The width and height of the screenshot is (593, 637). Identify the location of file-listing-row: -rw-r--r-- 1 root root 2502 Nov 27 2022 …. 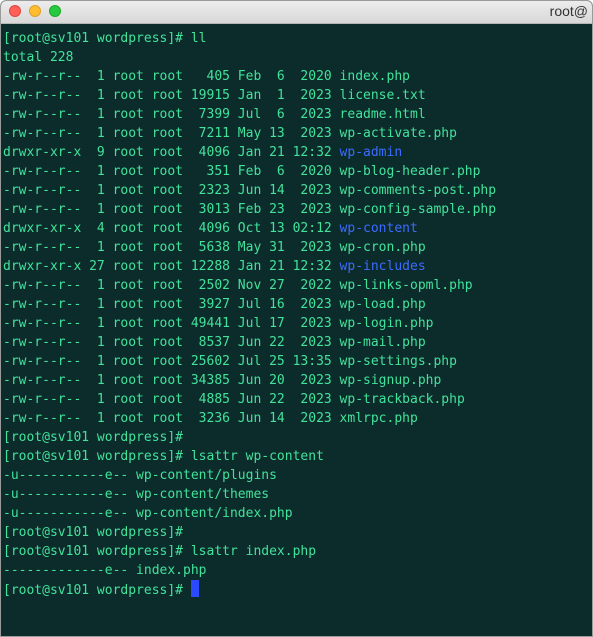
(297, 285).